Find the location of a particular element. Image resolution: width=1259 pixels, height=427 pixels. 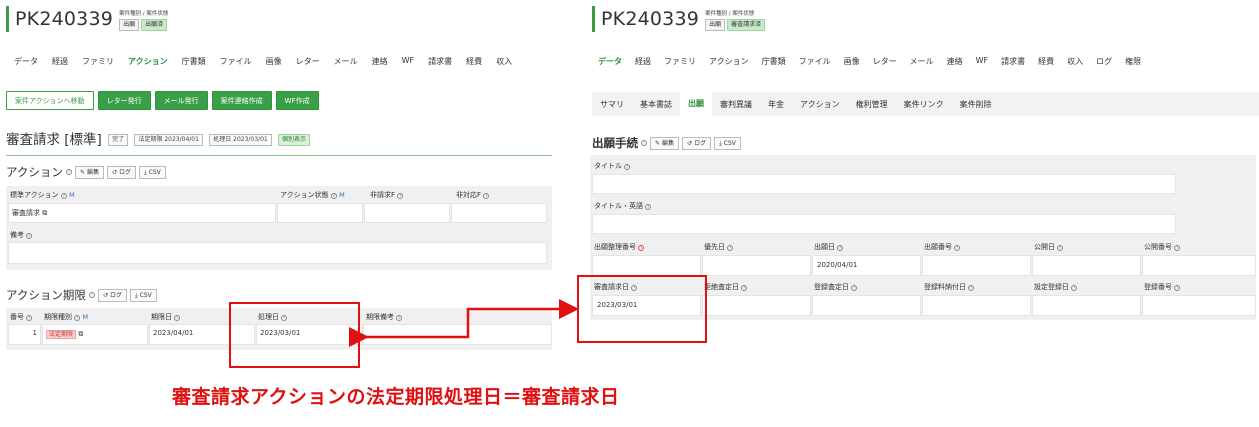

connector-arrow is located at coordinates (464, 323).